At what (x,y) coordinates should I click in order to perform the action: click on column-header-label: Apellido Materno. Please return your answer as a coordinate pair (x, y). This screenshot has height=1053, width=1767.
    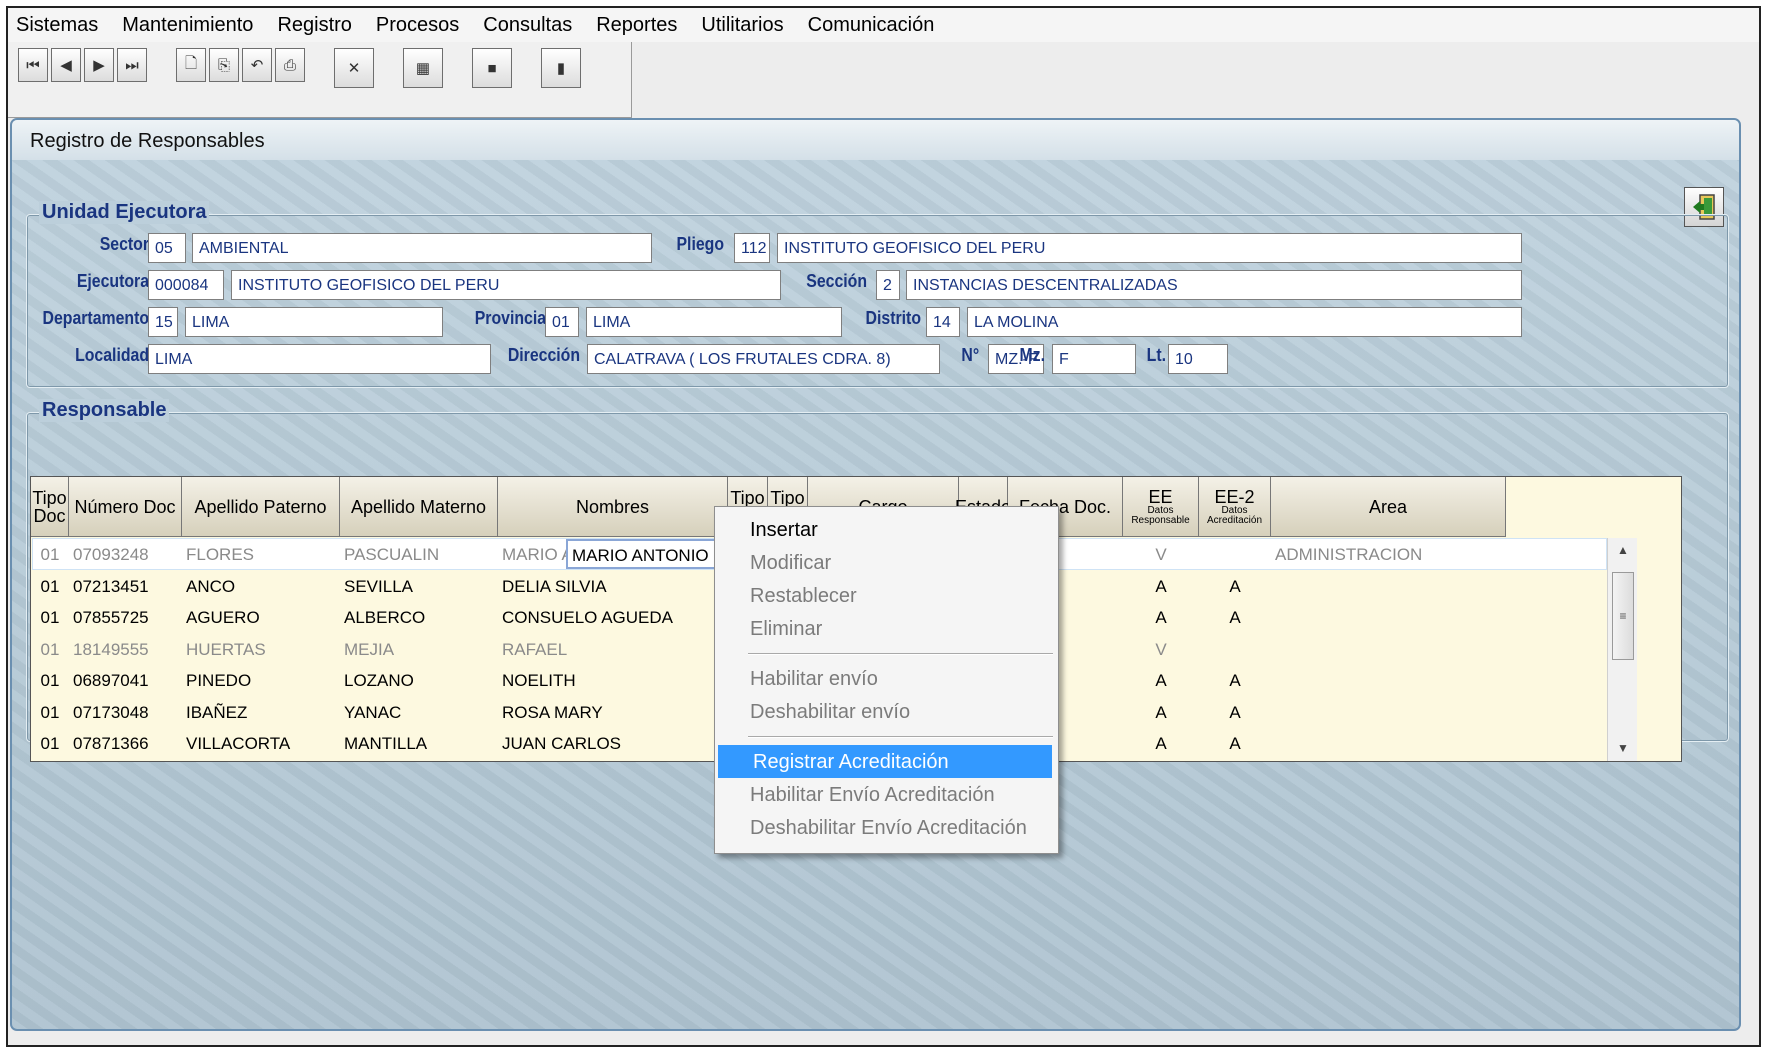
    Looking at the image, I should click on (418, 506).